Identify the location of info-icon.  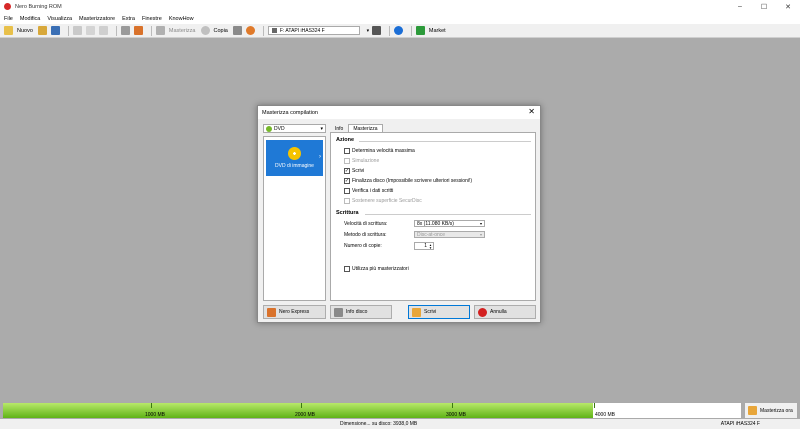
(398, 30).